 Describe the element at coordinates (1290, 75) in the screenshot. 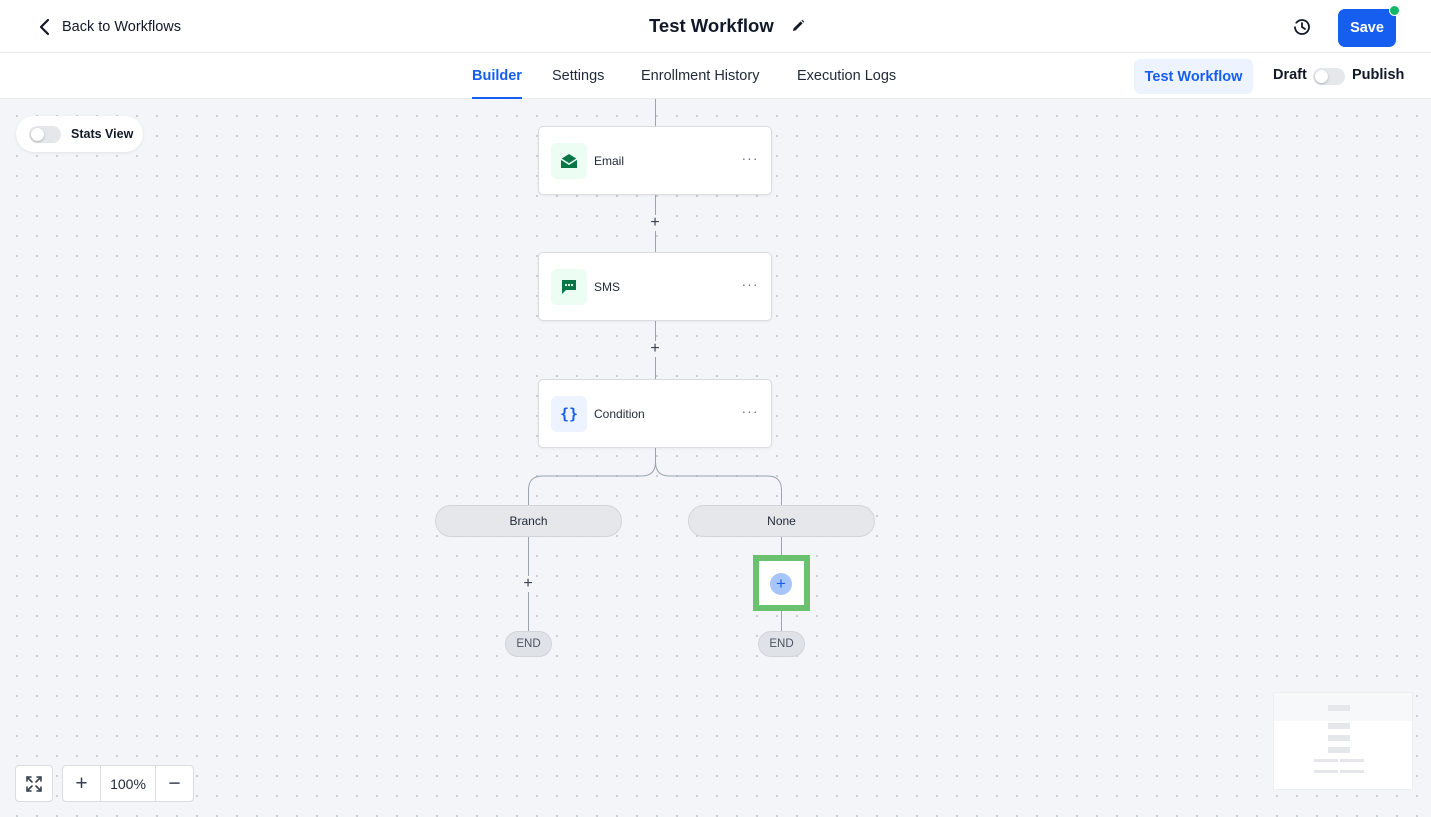

I see `draft-label: Draft` at that location.